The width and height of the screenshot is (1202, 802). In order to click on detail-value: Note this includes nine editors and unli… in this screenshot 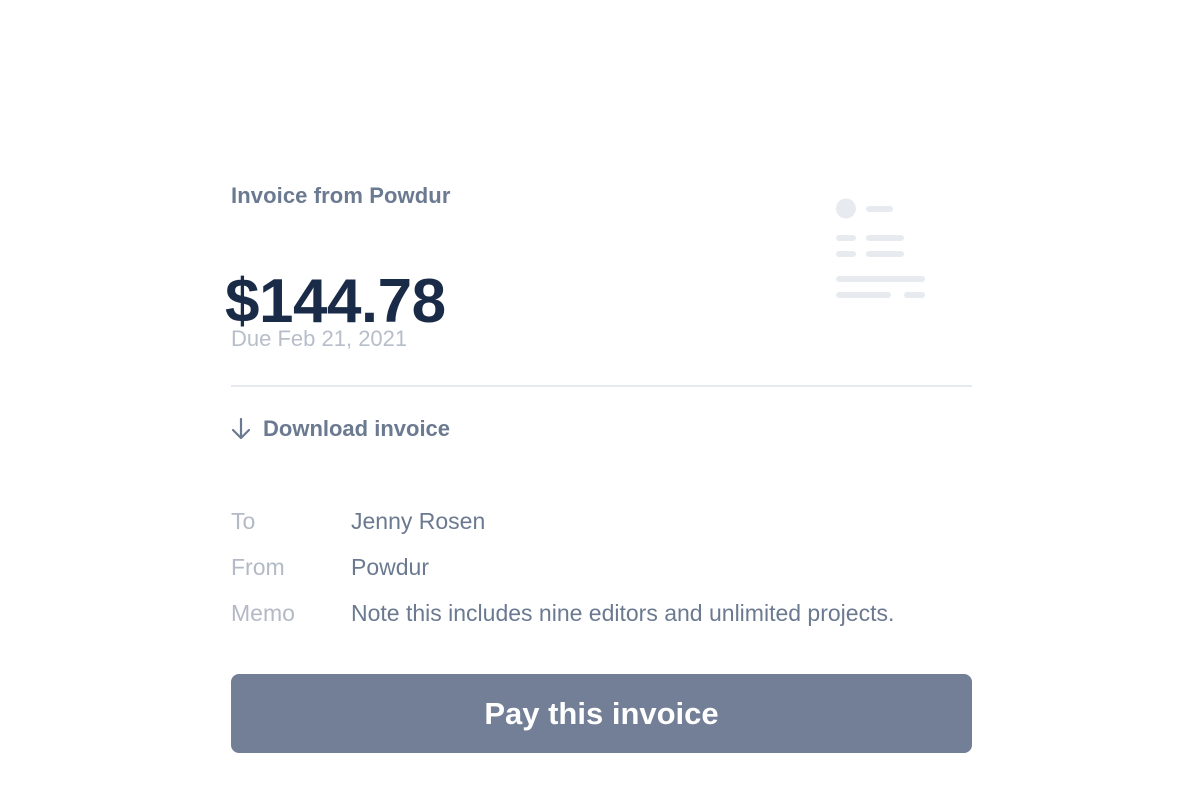, I will do `click(623, 612)`.